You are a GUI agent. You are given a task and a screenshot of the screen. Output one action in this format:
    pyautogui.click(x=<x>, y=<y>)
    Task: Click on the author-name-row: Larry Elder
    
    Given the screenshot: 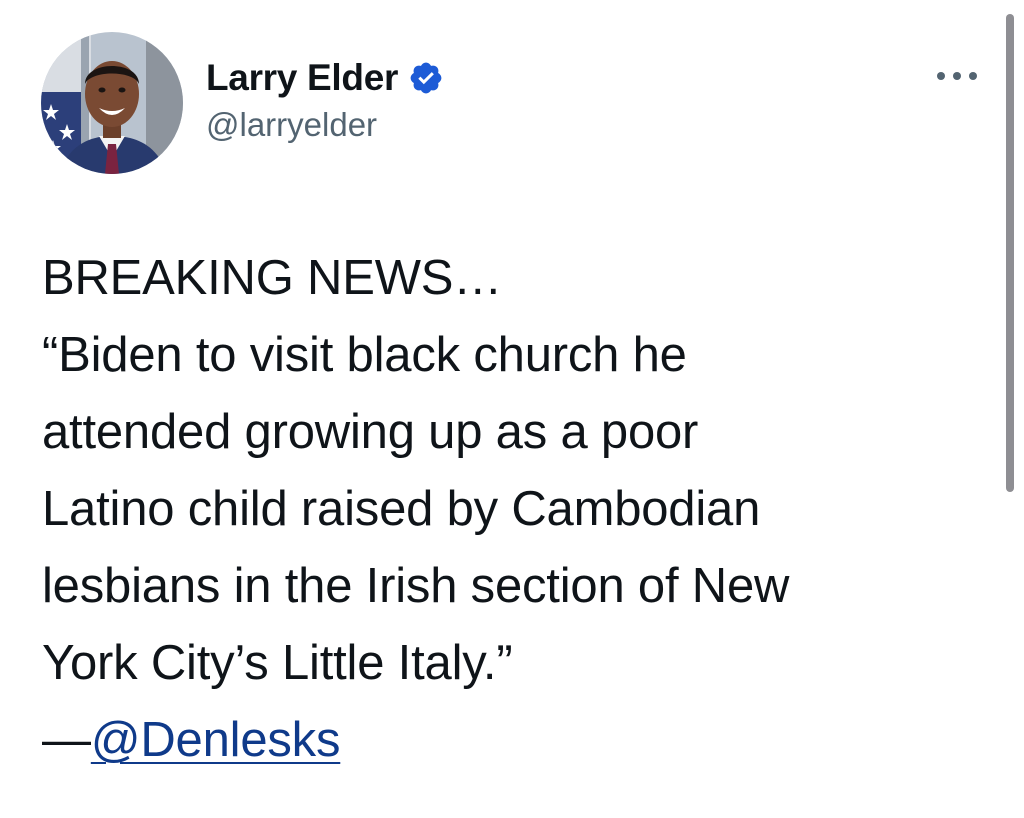 What is the action you would take?
    pyautogui.click(x=325, y=78)
    